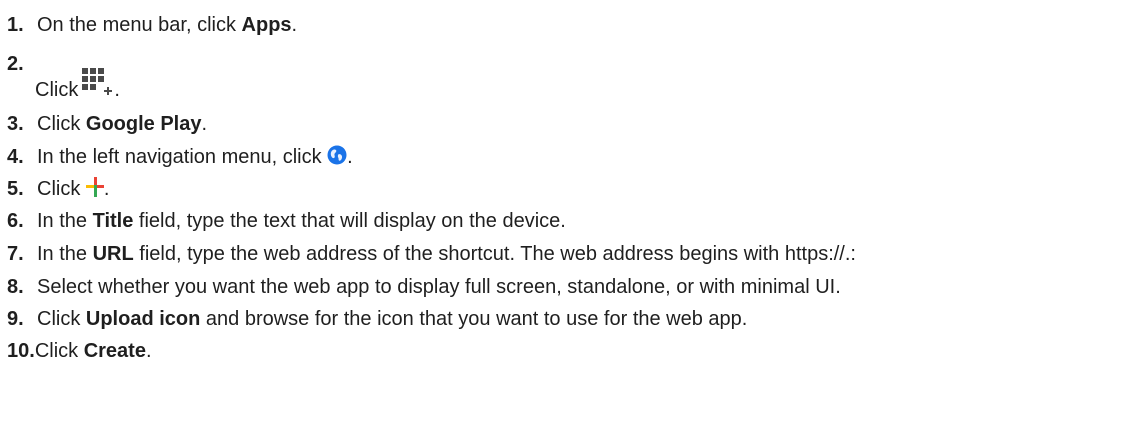  Describe the element at coordinates (114, 351) in the screenshot. I see `create-label: Create` at that location.